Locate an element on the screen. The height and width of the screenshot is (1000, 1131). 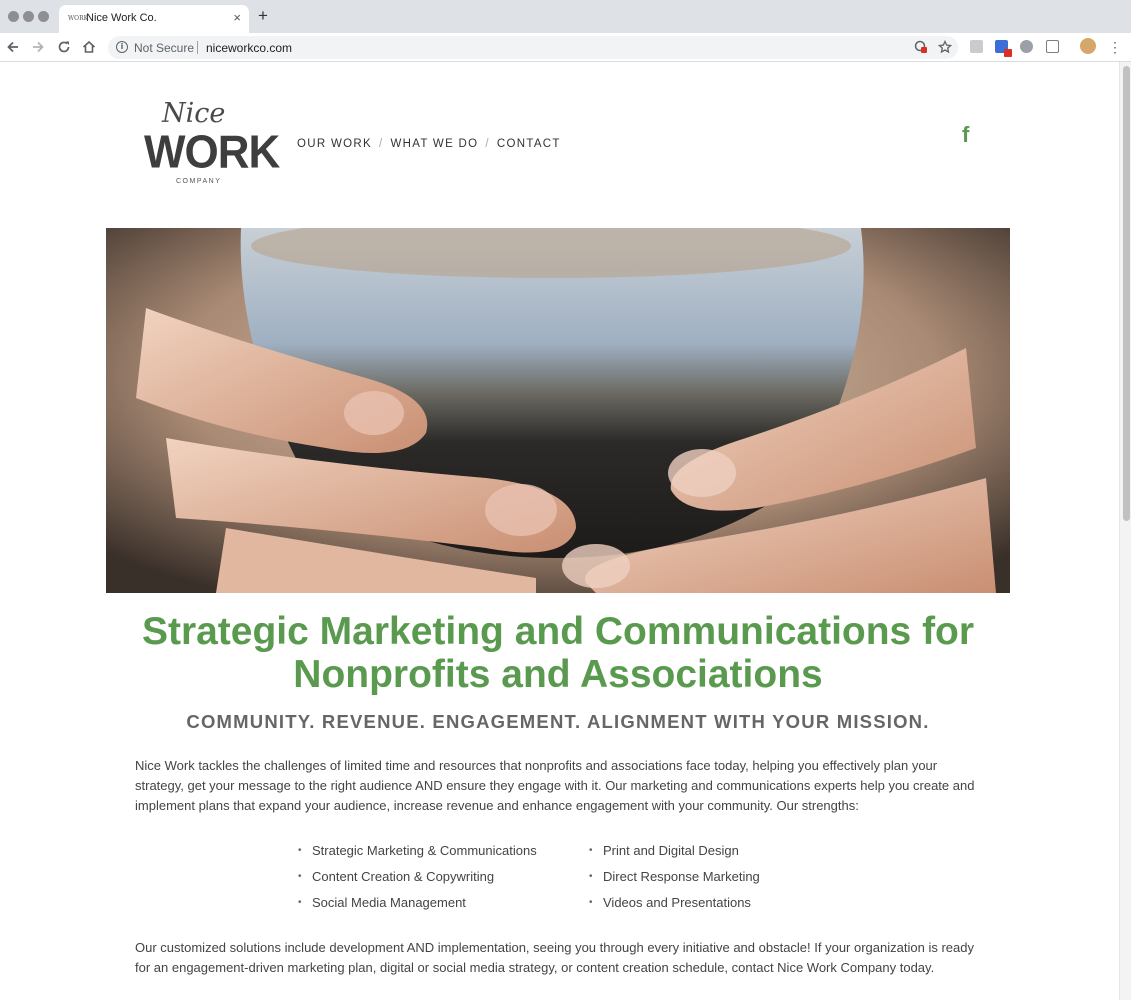
nav-our-work: OUR WORK is located at coordinates (334, 144).